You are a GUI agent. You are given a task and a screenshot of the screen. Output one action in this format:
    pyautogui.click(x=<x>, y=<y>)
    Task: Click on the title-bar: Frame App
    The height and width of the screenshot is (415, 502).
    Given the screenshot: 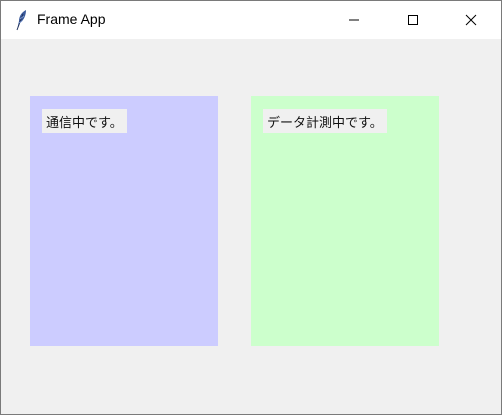 What is the action you would take?
    pyautogui.click(x=251, y=20)
    